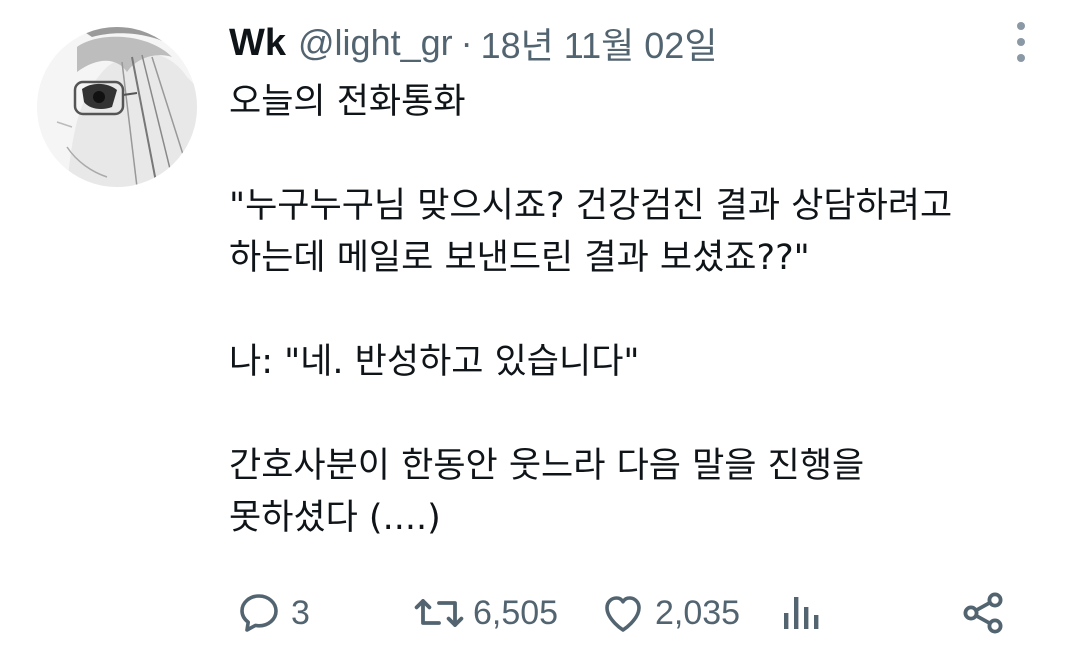 The height and width of the screenshot is (664, 1080). I want to click on share-button, so click(983, 613).